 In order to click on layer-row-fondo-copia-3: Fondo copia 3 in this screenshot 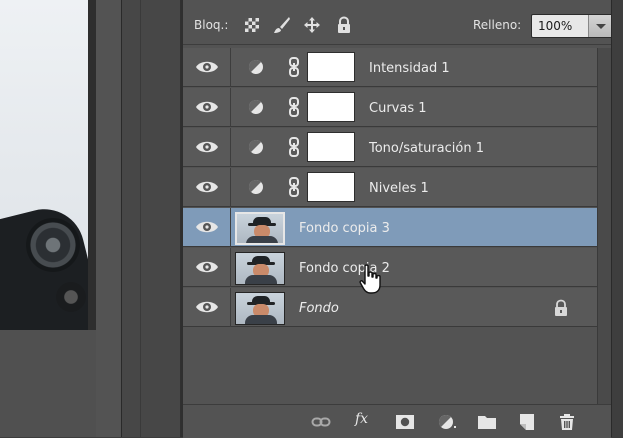, I will do `click(390, 227)`.